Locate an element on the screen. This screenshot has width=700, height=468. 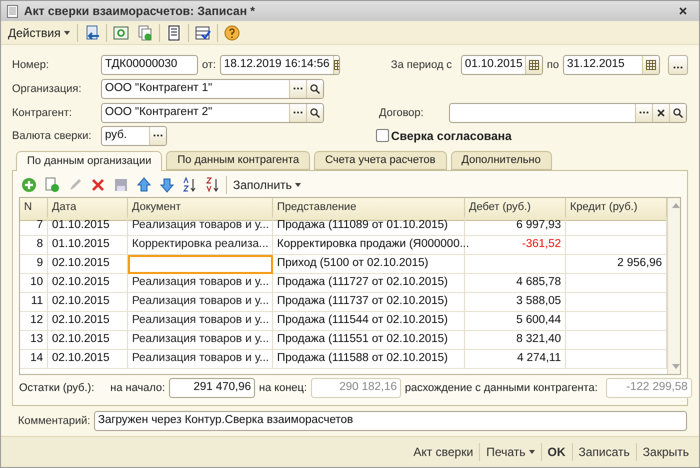
clear-button is located at coordinates (660, 113).